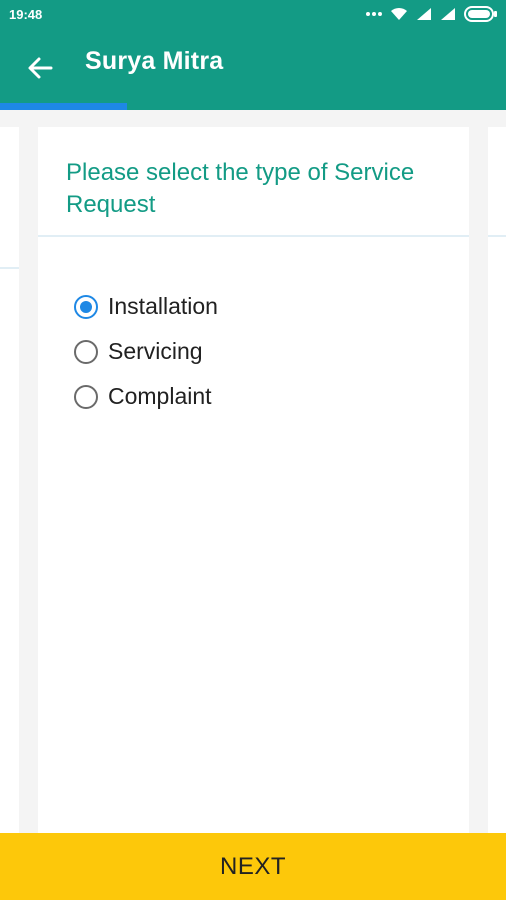 Image resolution: width=506 pixels, height=900 pixels. What do you see at coordinates (155, 351) in the screenshot?
I see `option-label: Servicing` at bounding box center [155, 351].